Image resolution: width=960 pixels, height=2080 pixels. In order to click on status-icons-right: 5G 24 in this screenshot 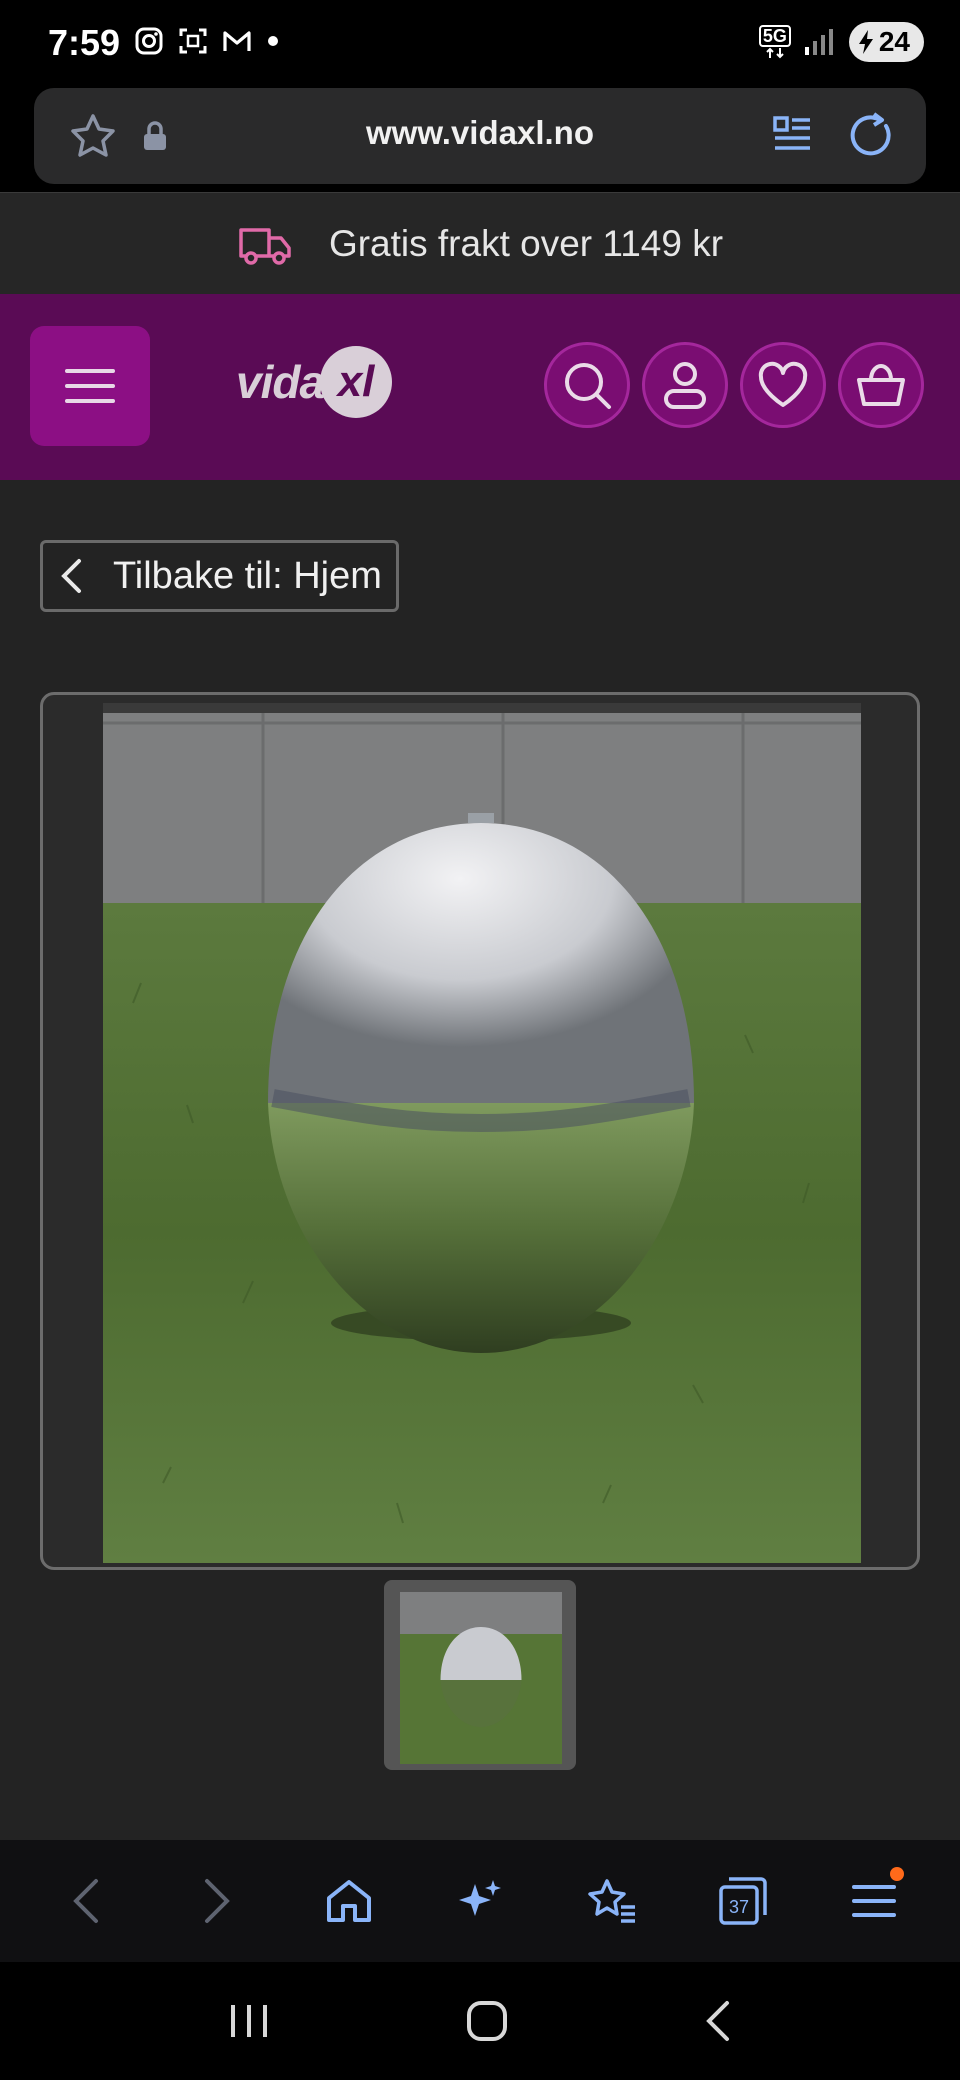, I will do `click(841, 42)`.